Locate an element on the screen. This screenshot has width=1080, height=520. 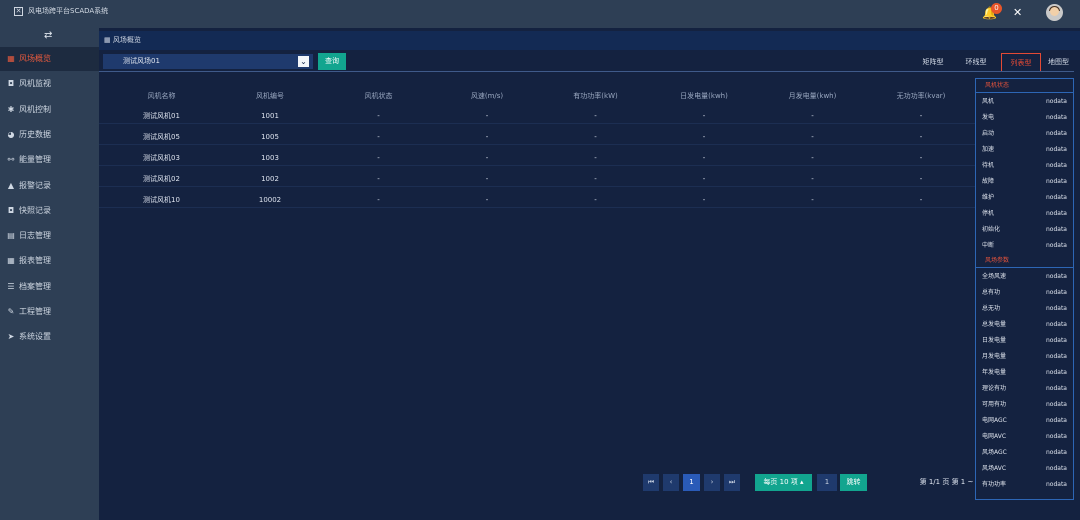
sidebar-item-4: ⚯ 能量管理 is located at coordinates (49, 160).